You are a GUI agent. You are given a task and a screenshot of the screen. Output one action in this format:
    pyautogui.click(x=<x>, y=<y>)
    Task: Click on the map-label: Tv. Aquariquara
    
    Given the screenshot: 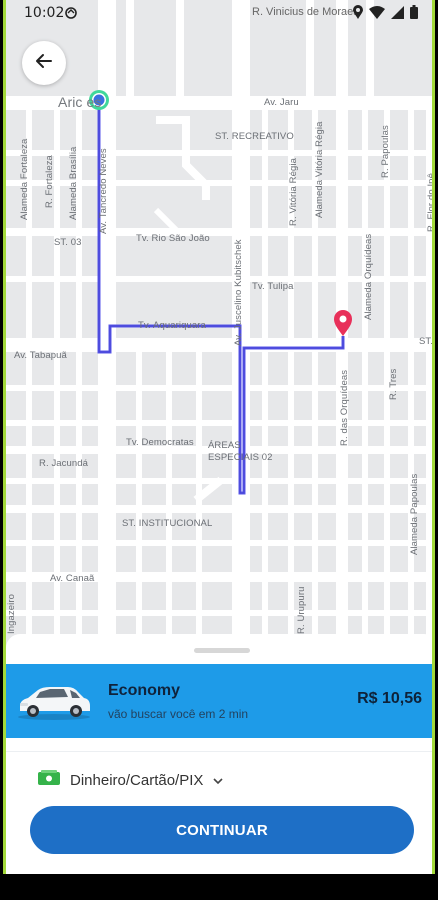 What is the action you would take?
    pyautogui.click(x=172, y=325)
    